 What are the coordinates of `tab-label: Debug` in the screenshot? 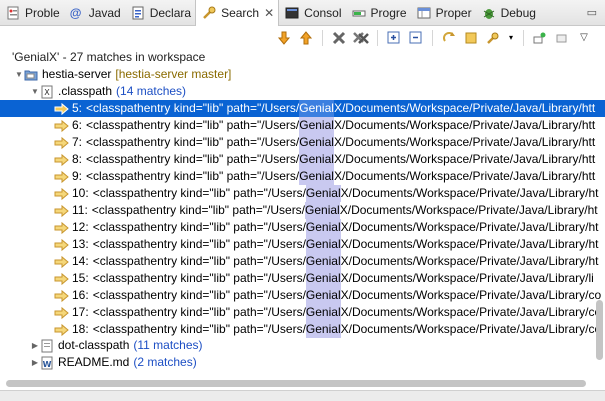 It's located at (518, 12).